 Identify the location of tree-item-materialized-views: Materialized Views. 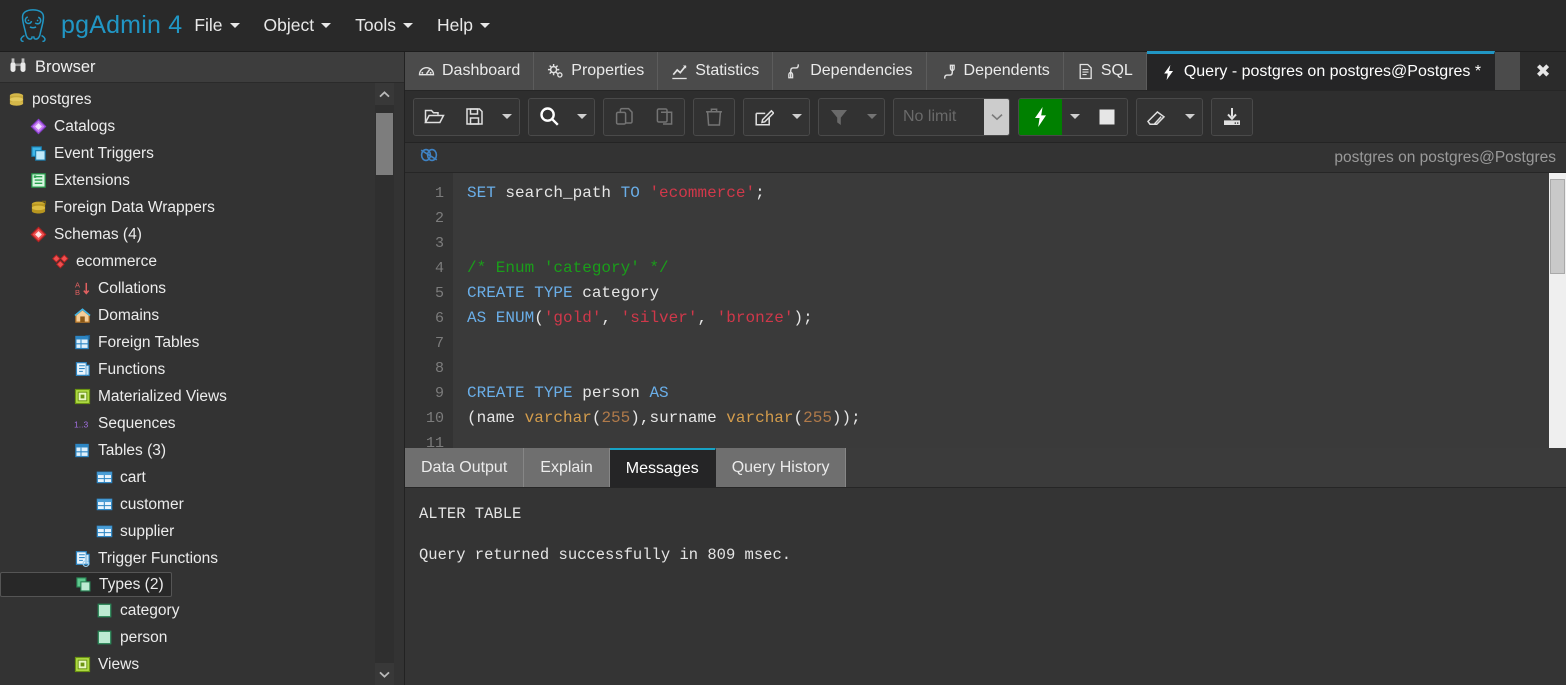
(202, 396).